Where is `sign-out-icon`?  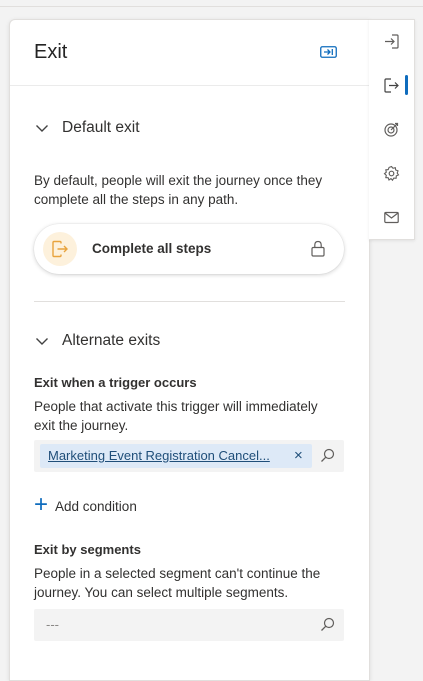
sign-out-icon is located at coordinates (391, 85).